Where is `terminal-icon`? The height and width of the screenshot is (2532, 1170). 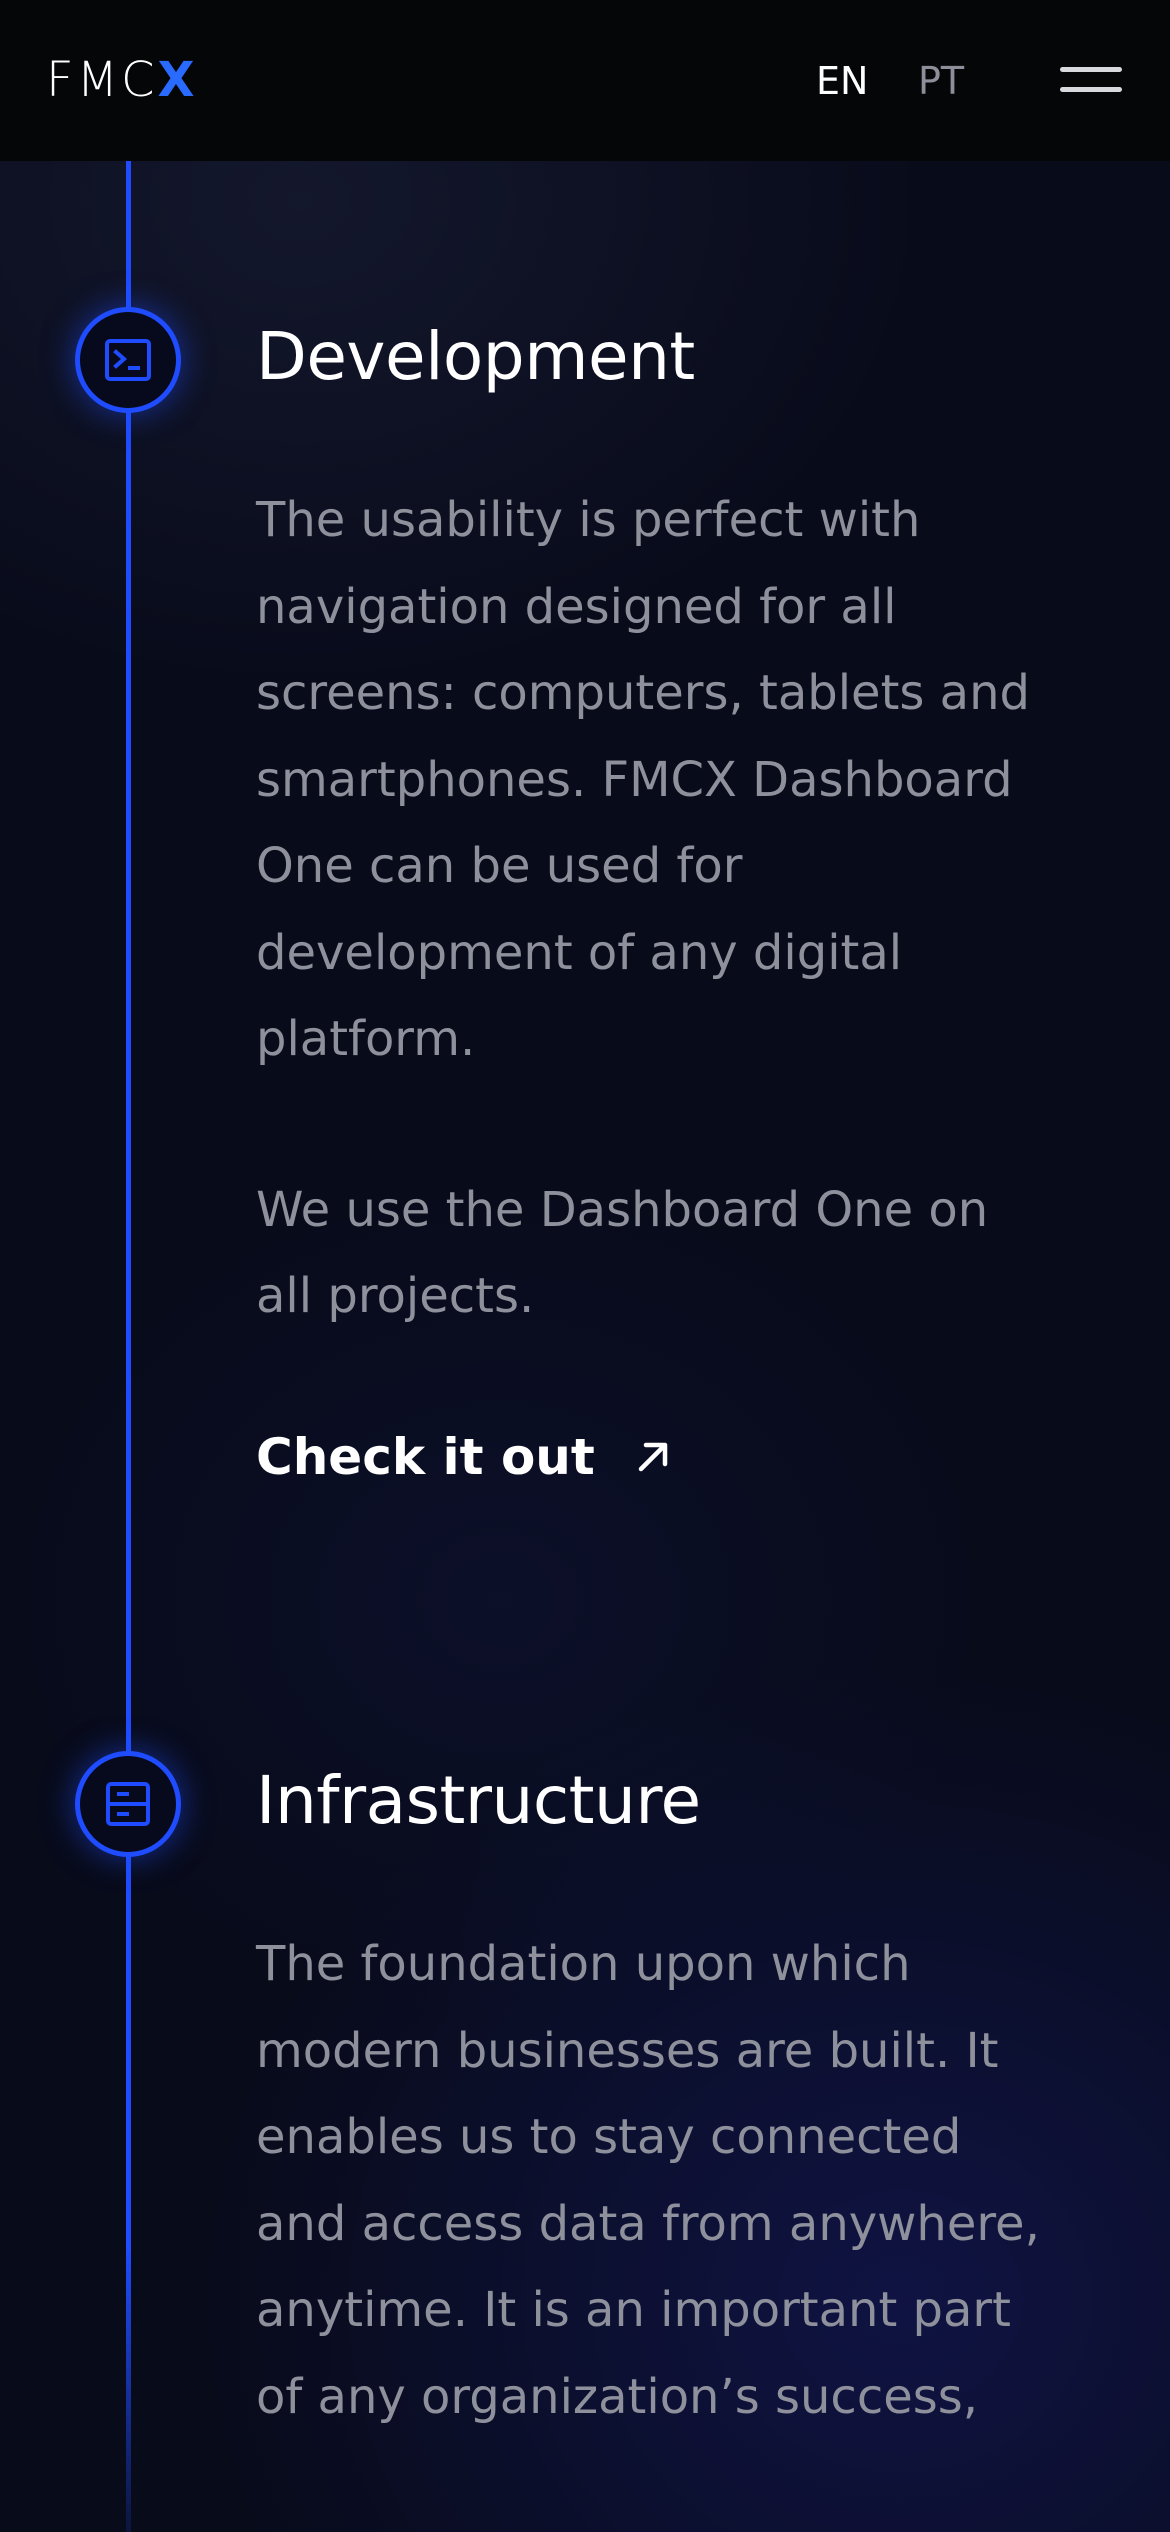 terminal-icon is located at coordinates (128, 360).